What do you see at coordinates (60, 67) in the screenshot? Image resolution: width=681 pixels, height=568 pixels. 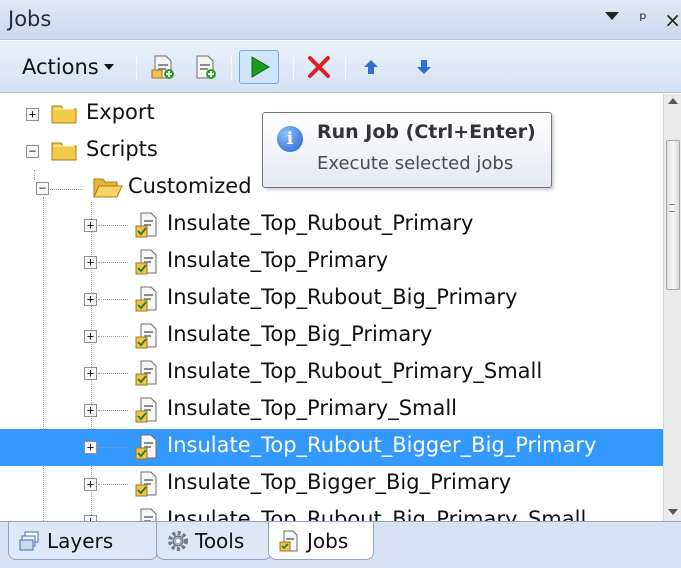 I see `actions-label: Actions` at bounding box center [60, 67].